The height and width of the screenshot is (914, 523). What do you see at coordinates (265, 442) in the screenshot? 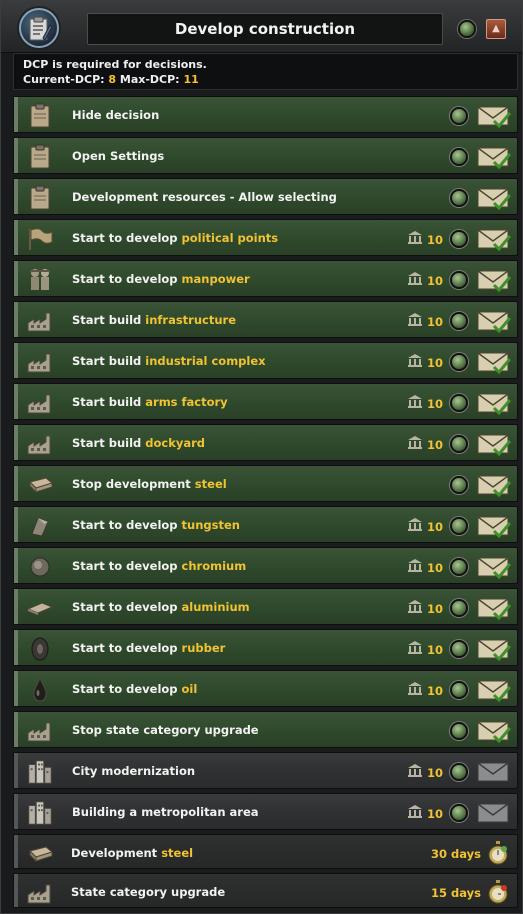
I see `decision-row: Start build dockyard 10` at bounding box center [265, 442].